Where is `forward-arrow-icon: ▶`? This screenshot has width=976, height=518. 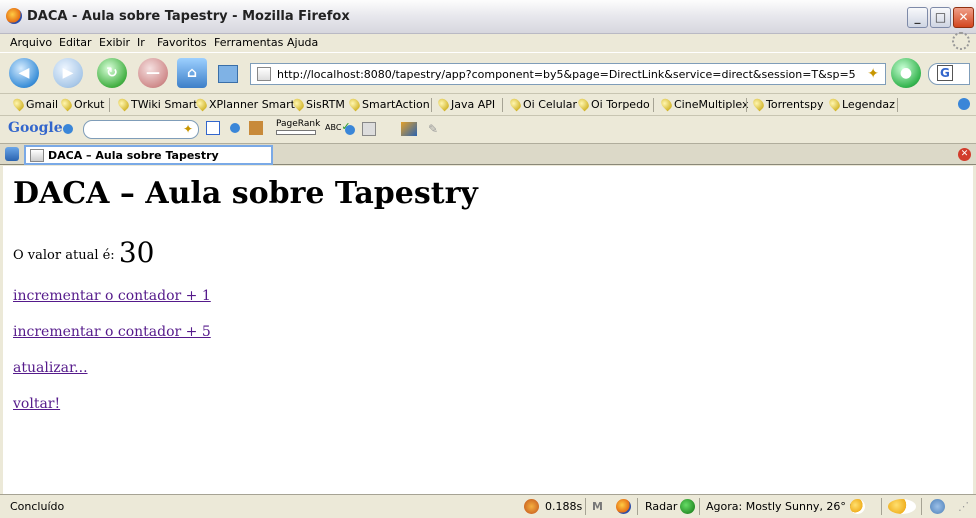 forward-arrow-icon: ▶ is located at coordinates (68, 73).